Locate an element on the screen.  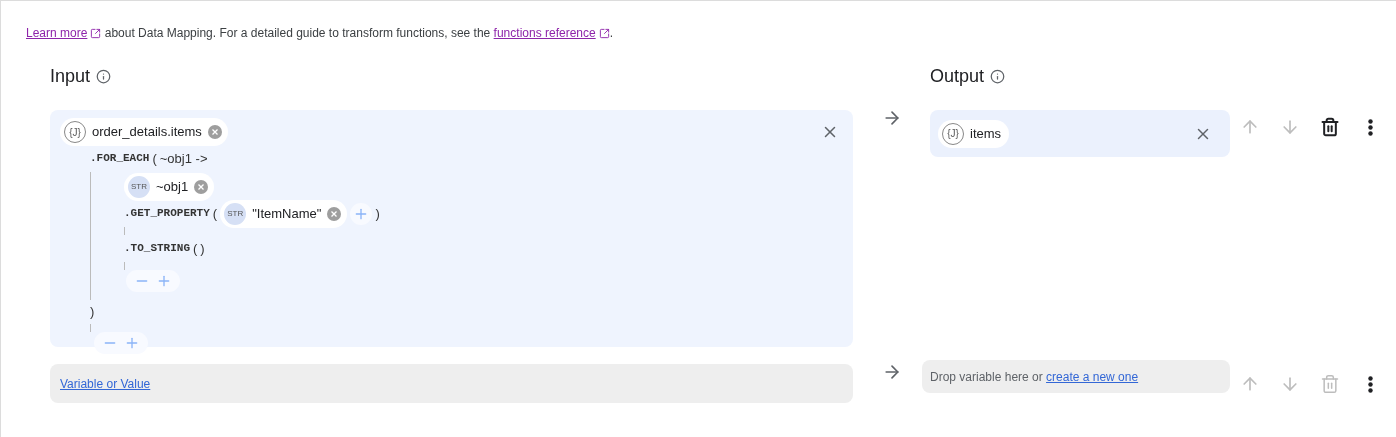
input-heading: Input is located at coordinates (70, 76).